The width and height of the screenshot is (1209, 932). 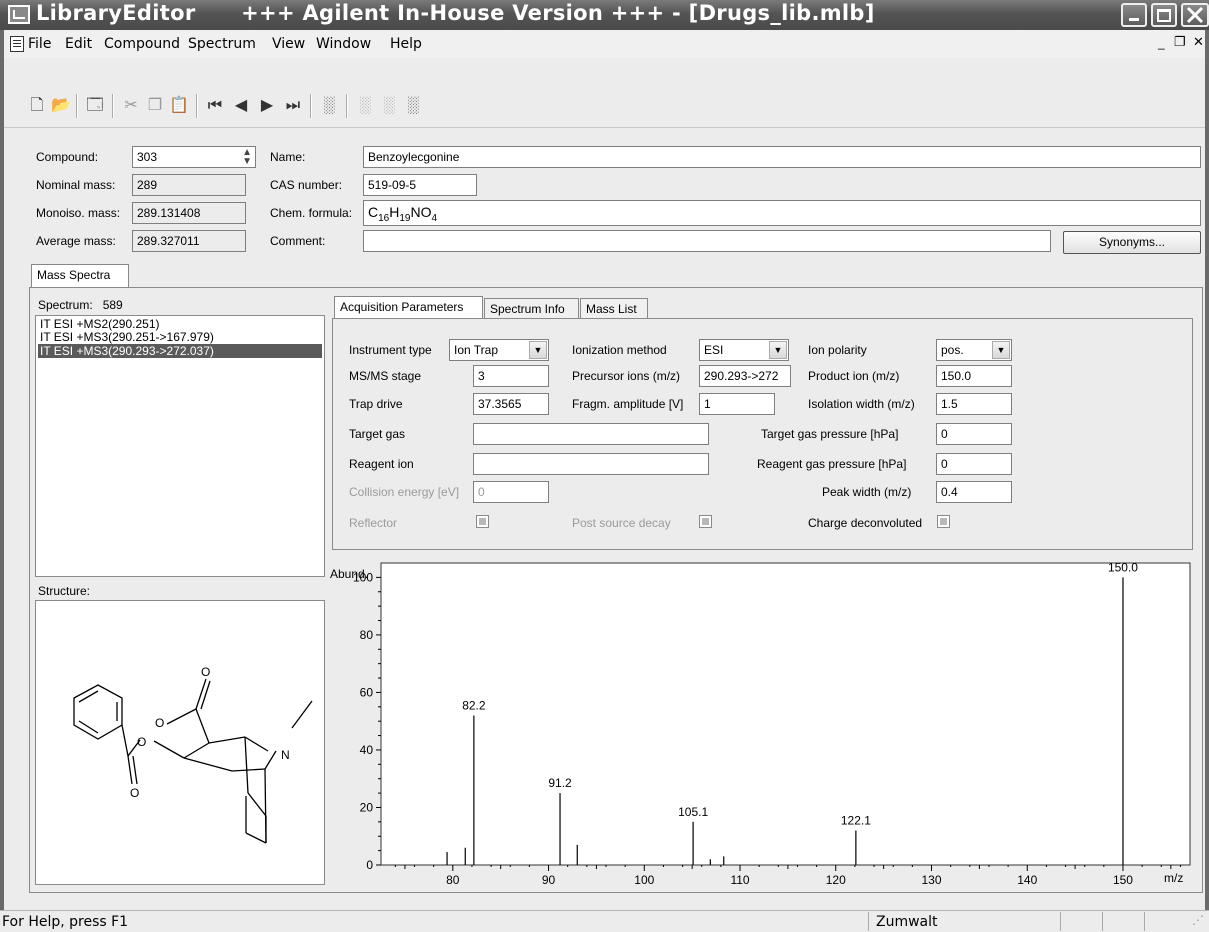 What do you see at coordinates (1195, 15) in the screenshot?
I see `close-button` at bounding box center [1195, 15].